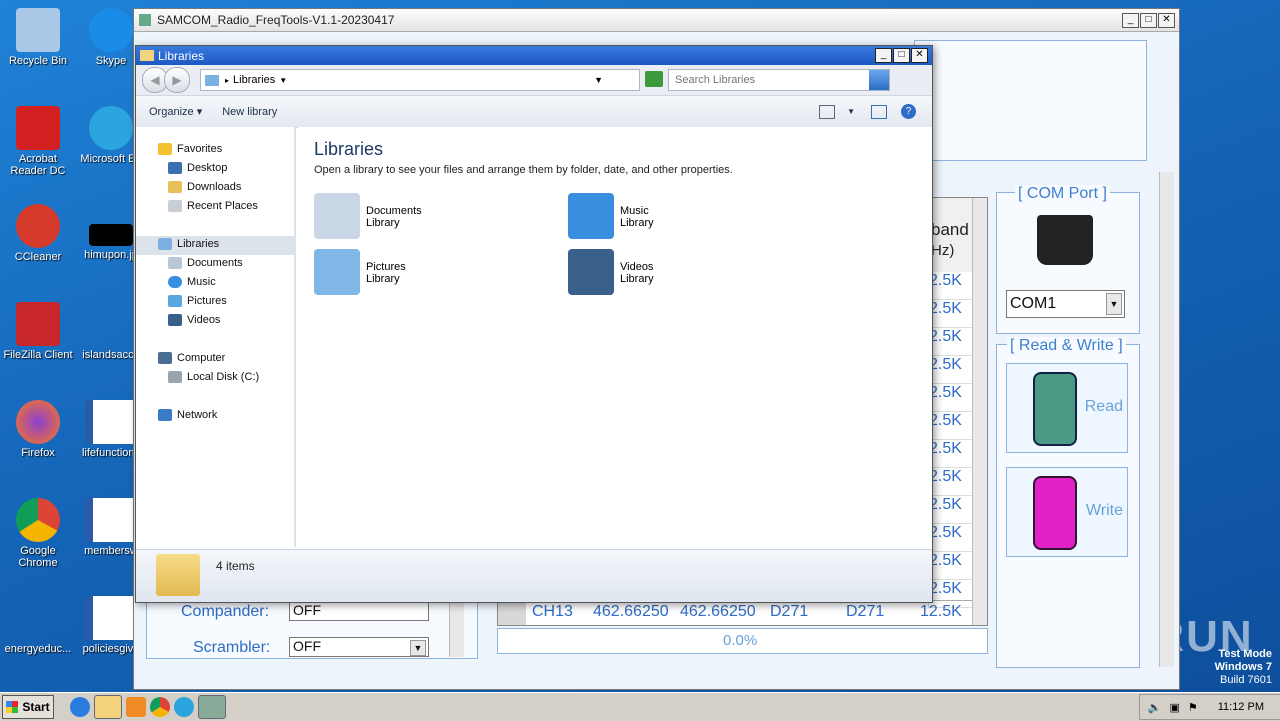  Describe the element at coordinates (38, 233) in the screenshot. I see `desktop-icon-ccleaner: CCleaner` at that location.